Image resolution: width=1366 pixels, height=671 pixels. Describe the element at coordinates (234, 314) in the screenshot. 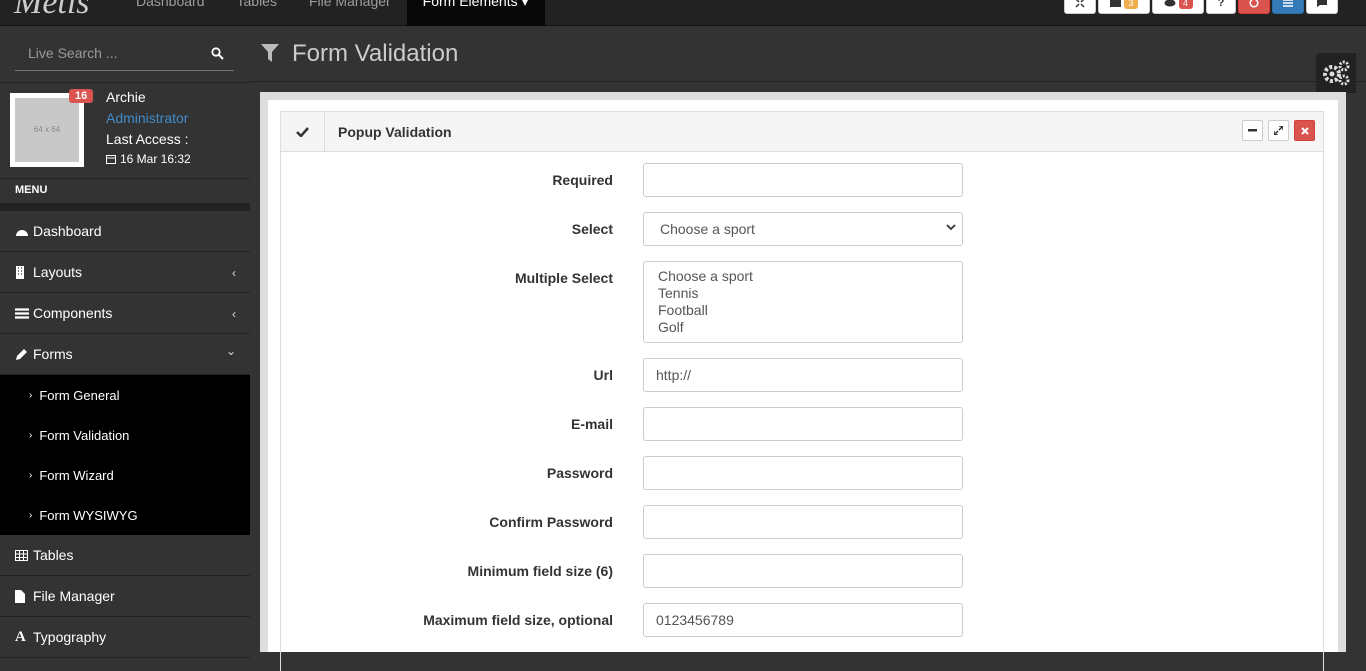

I see `chevron-left-icon: ‹` at that location.